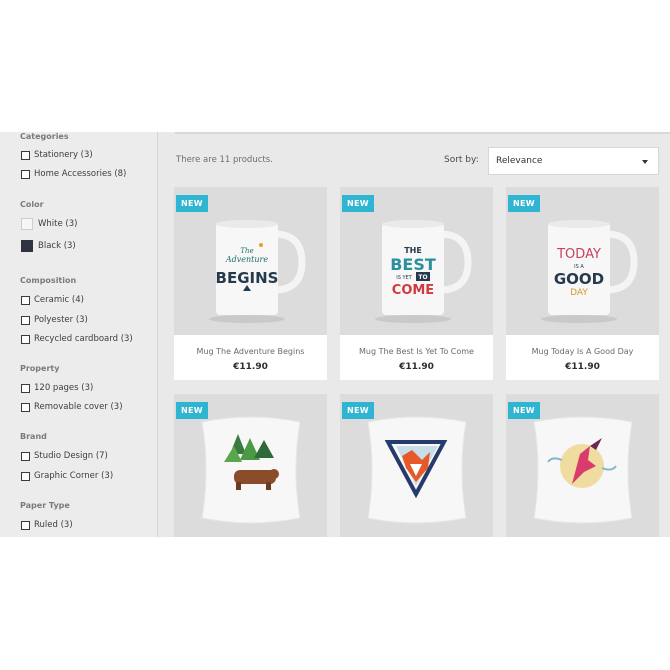 The image size is (670, 670). I want to click on filter-color-black: Black (3), so click(48, 246).